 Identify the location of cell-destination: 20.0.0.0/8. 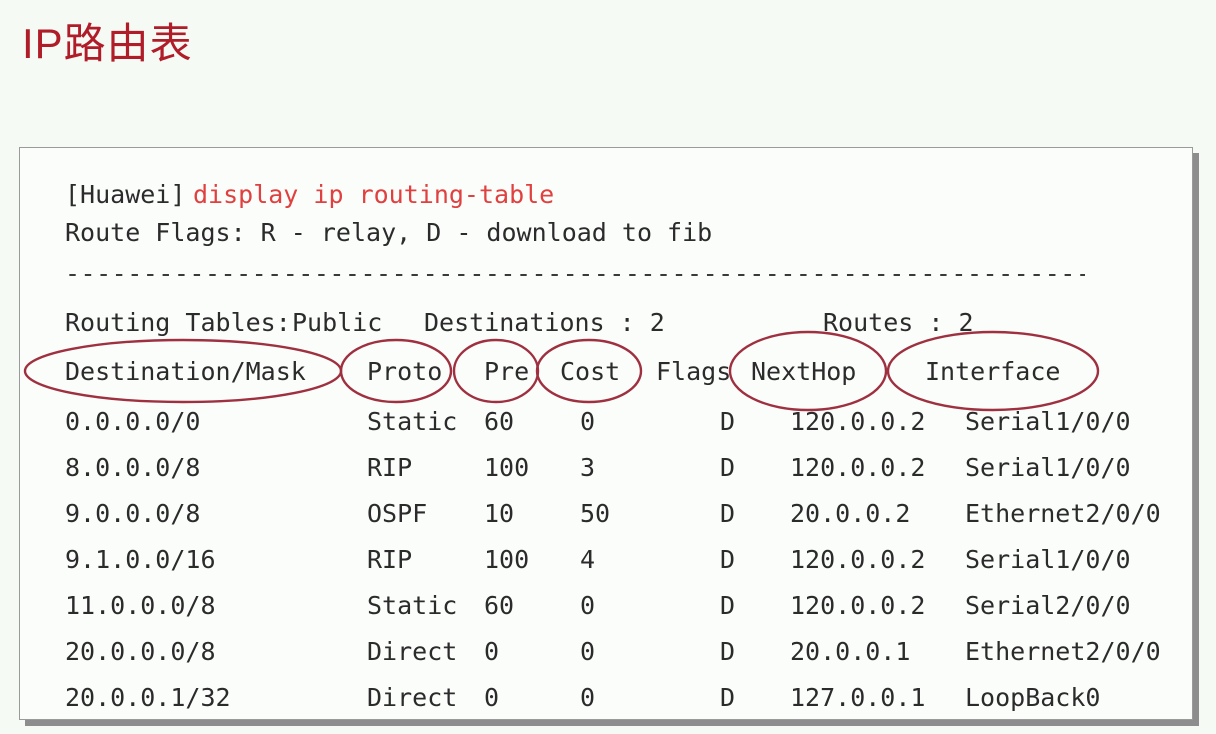
(140, 651).